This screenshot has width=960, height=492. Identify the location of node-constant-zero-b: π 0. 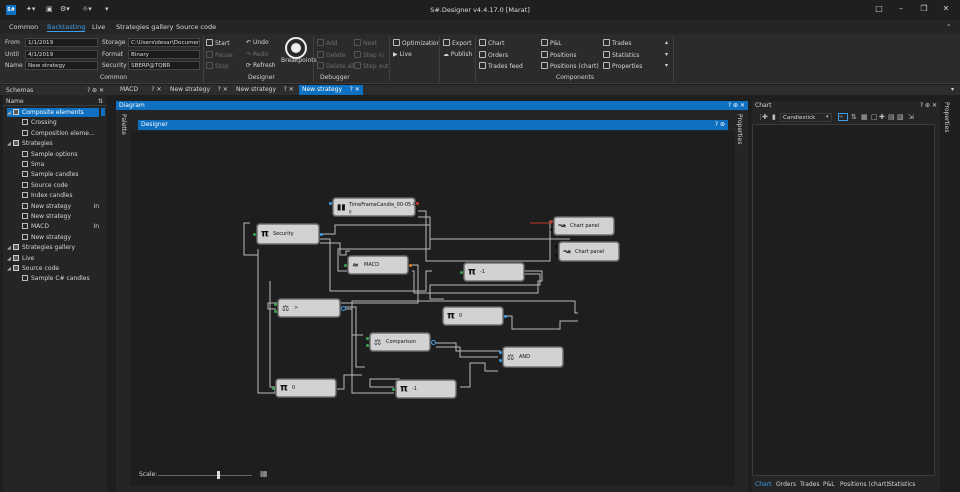
(304, 388).